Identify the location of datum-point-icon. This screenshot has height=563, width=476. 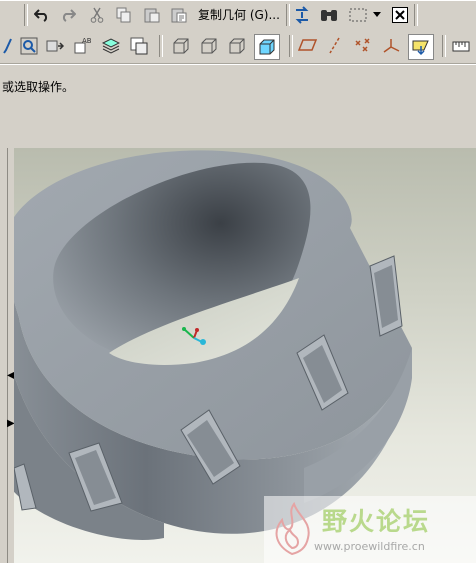
(363, 46).